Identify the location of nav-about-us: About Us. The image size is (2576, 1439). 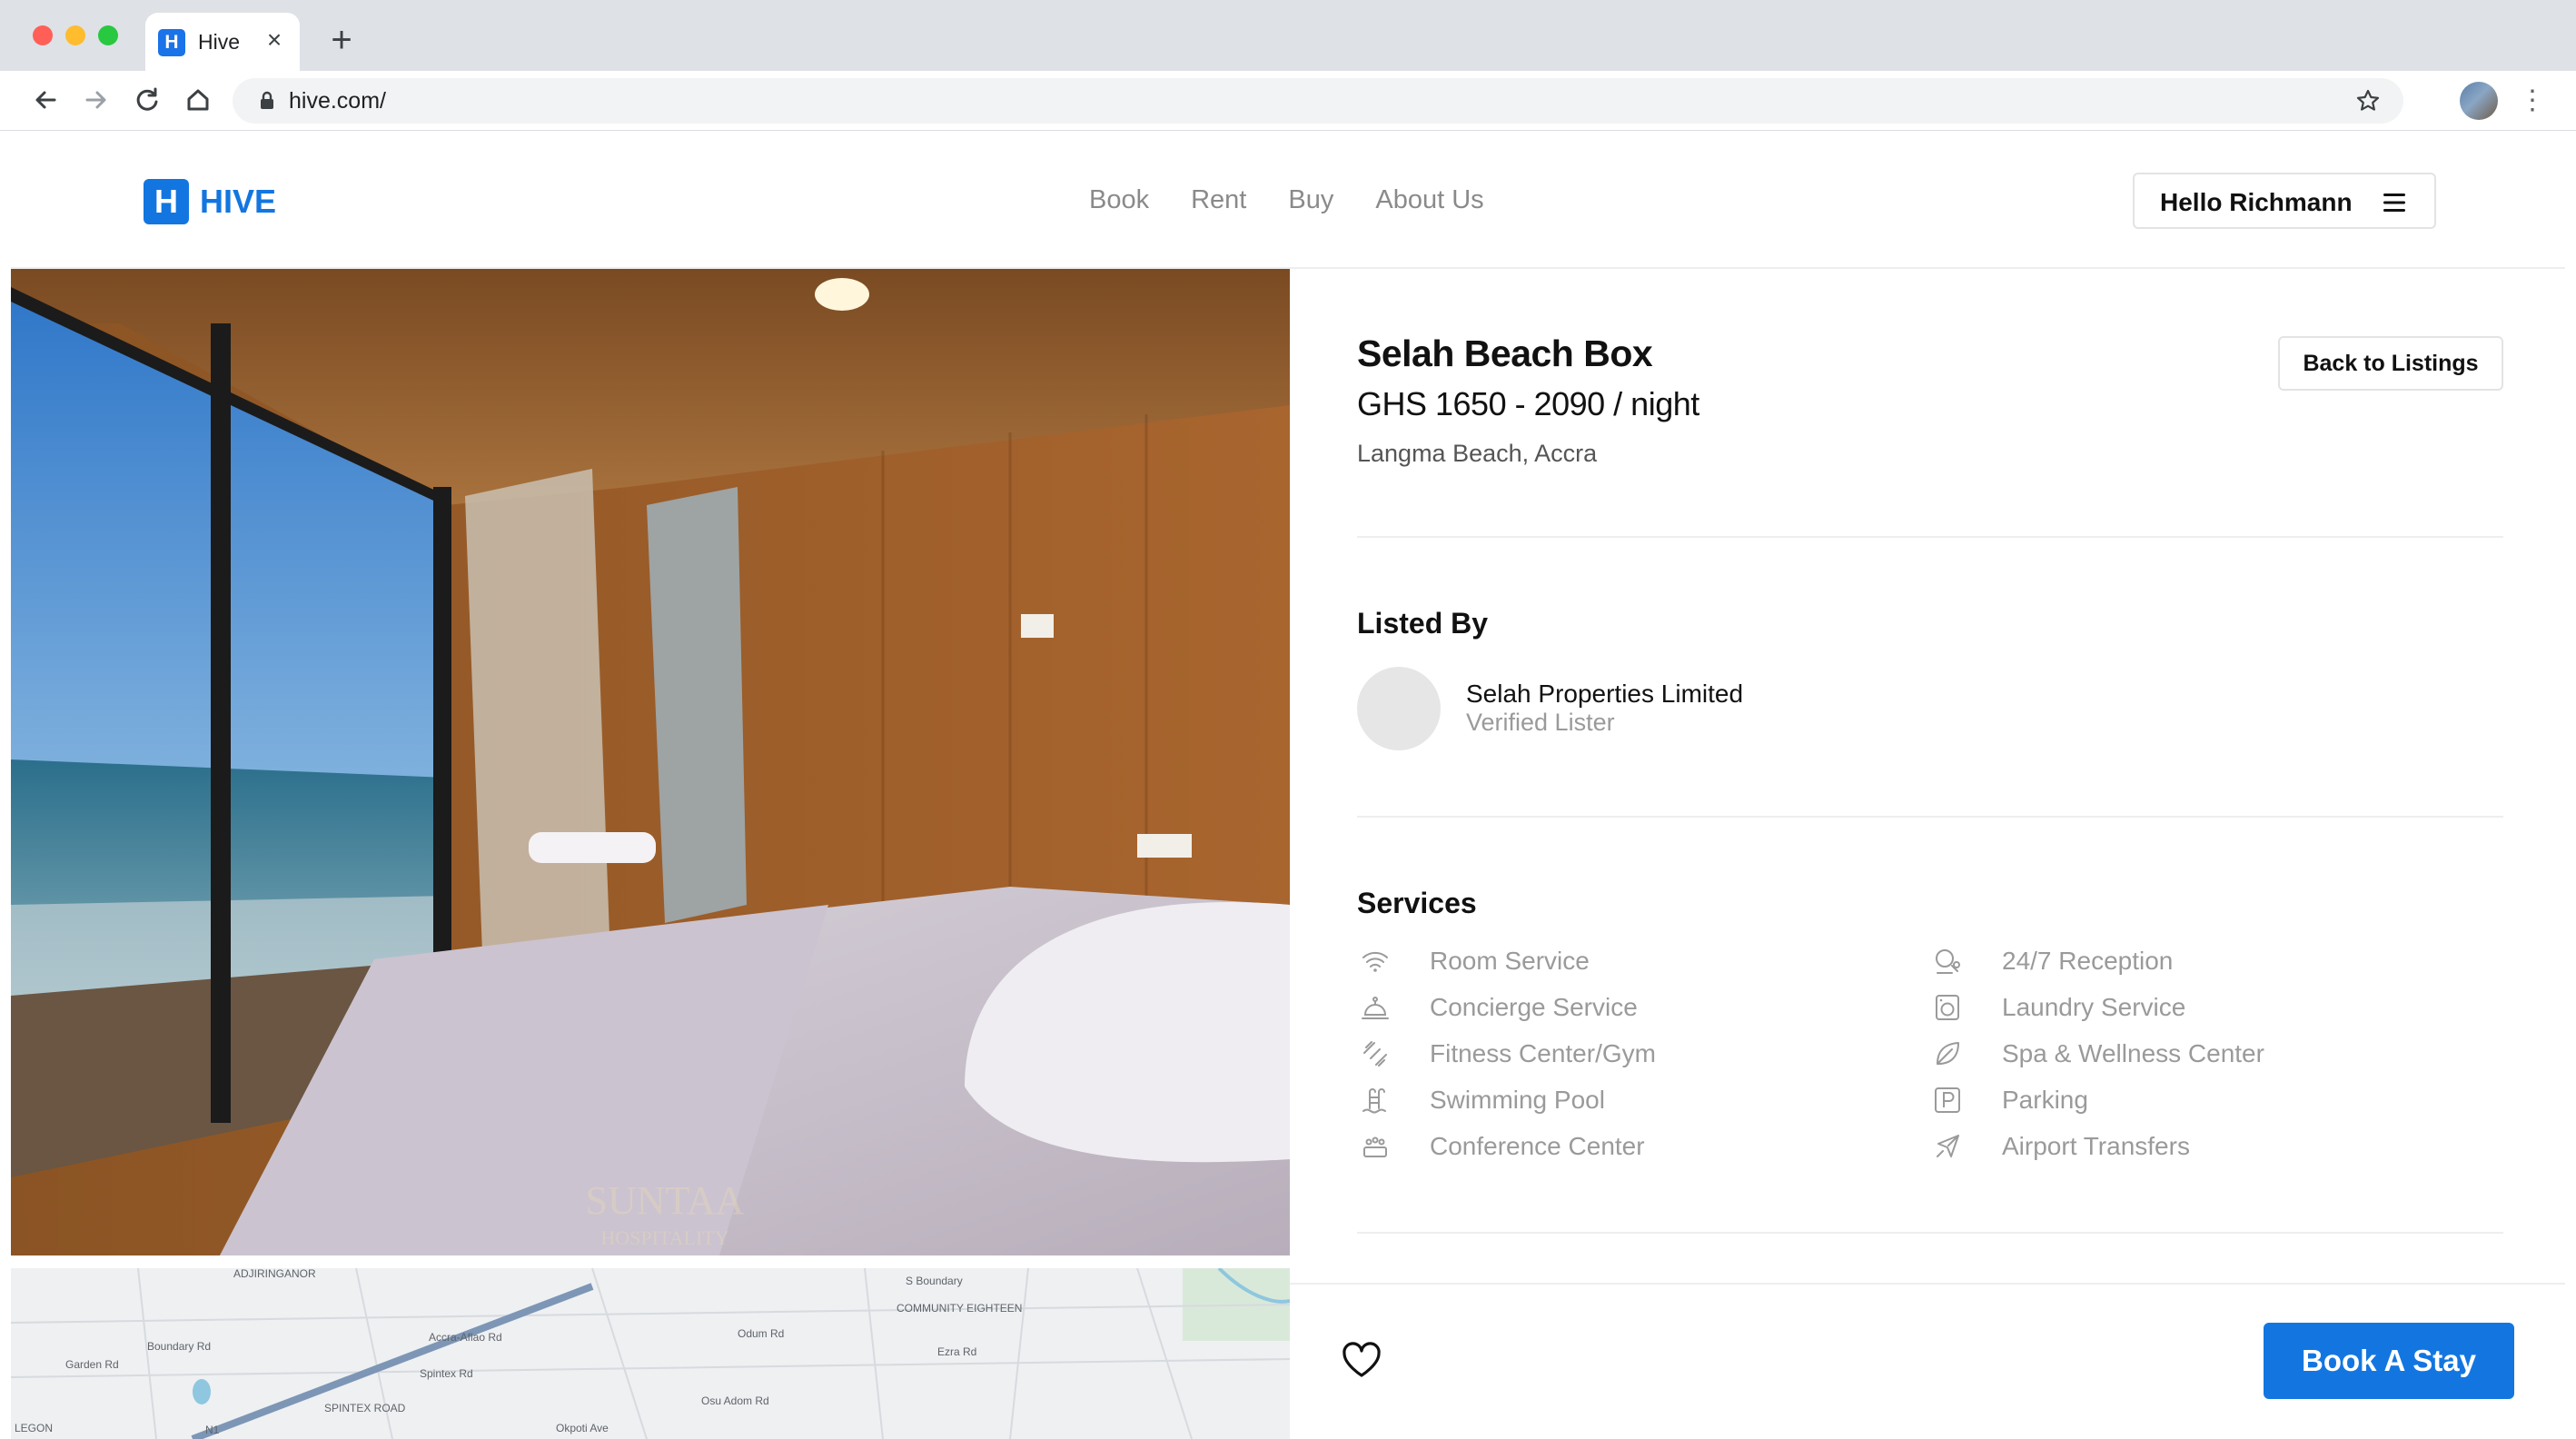
(1429, 200).